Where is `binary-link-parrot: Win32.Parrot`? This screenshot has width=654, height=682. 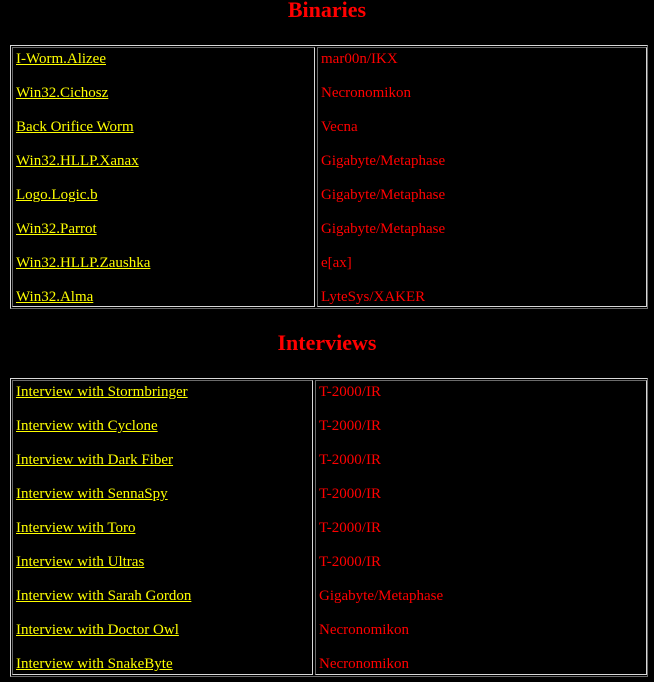
binary-link-parrot: Win32.Parrot is located at coordinates (56, 229).